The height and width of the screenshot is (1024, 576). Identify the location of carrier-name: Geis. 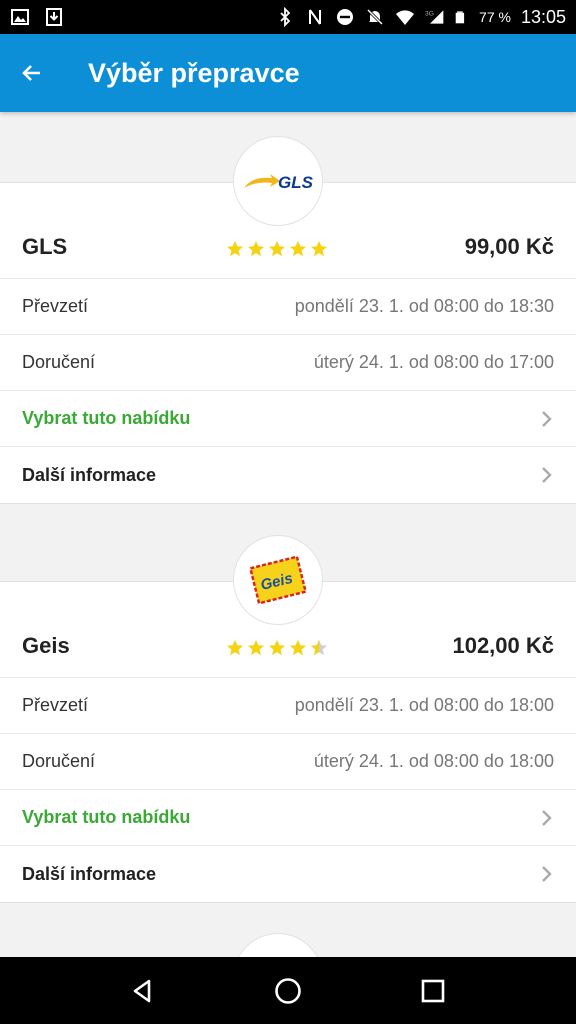
(46, 645).